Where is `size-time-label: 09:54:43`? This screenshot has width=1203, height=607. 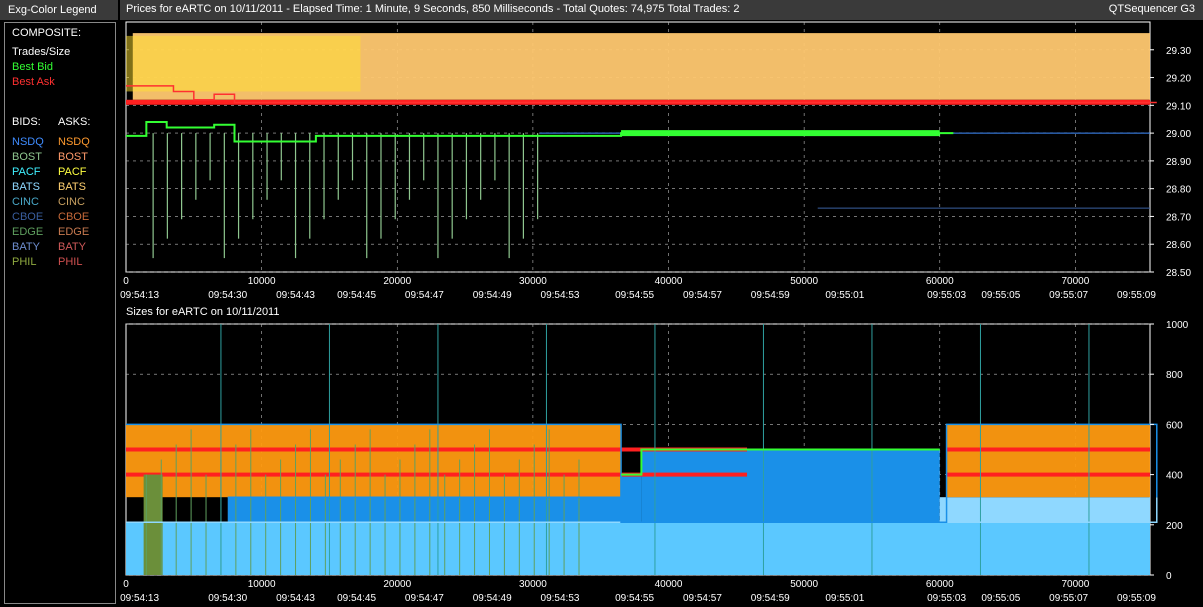
size-time-label: 09:54:43 is located at coordinates (295, 598).